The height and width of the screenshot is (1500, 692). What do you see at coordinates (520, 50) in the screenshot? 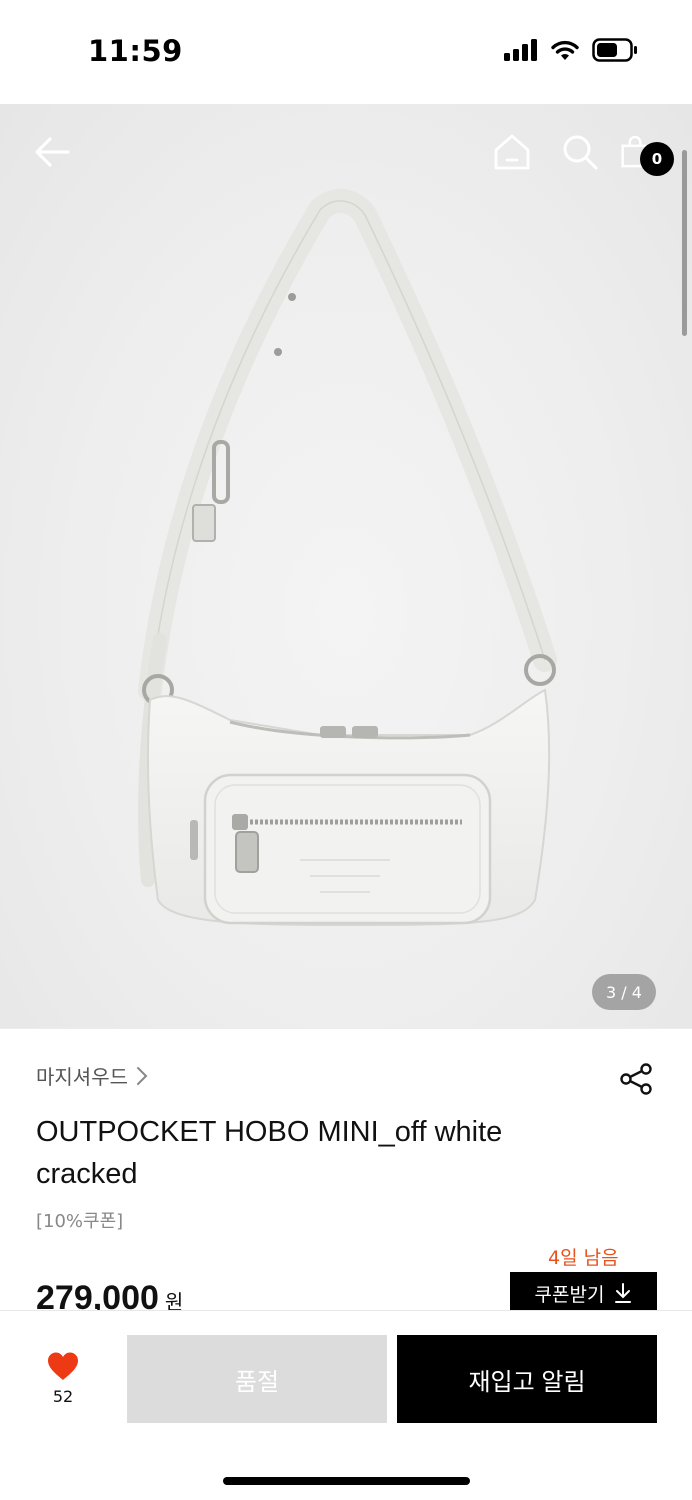
I see `signal-icon` at bounding box center [520, 50].